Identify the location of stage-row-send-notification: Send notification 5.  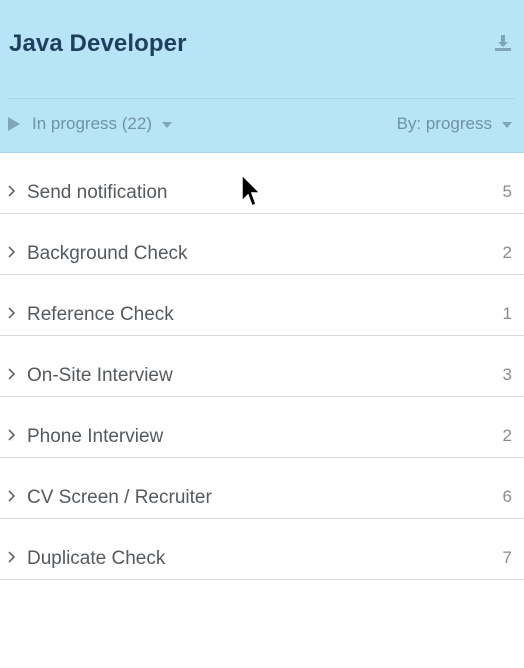
(262, 183).